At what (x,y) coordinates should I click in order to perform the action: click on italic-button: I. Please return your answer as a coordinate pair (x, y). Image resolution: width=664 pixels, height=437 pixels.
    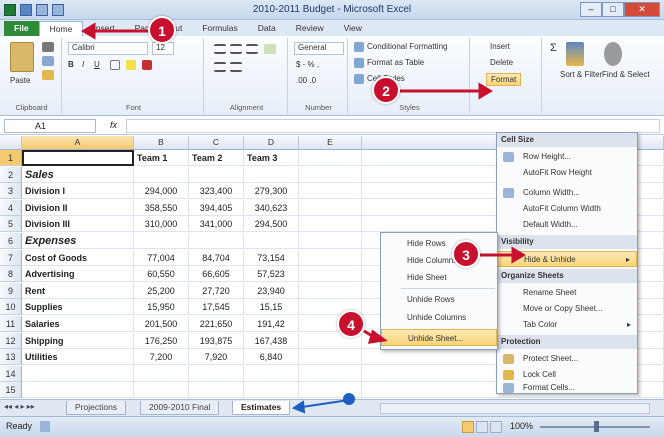
    Looking at the image, I should click on (83, 64).